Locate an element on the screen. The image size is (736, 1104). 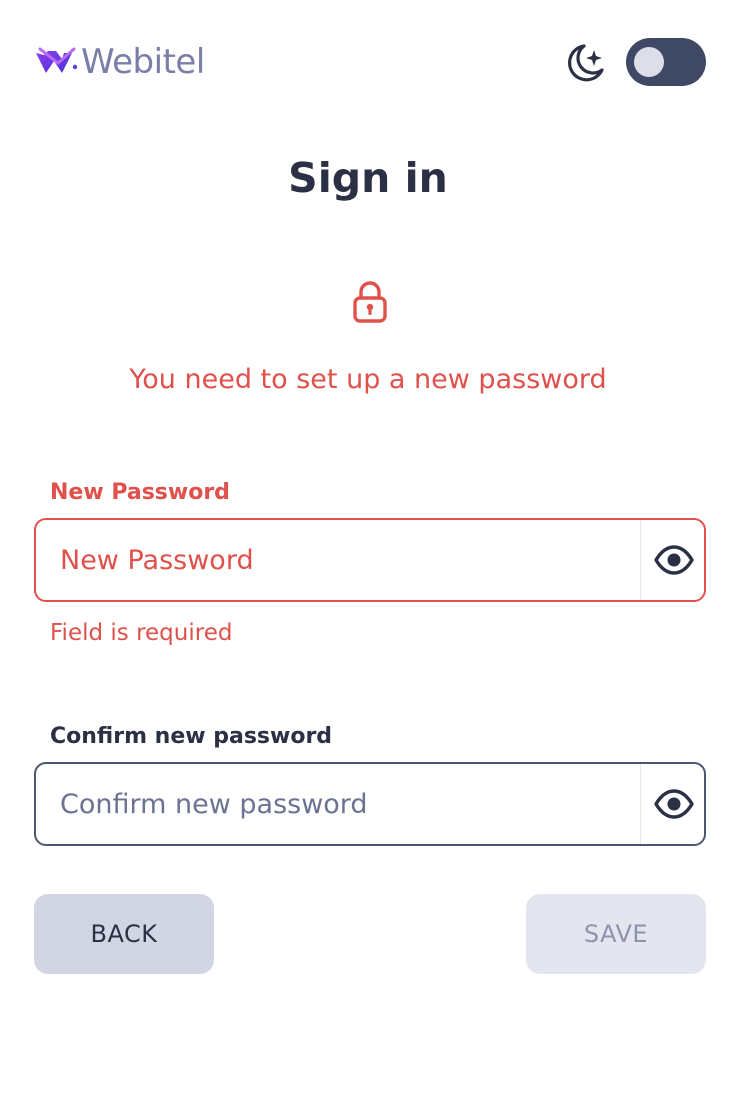
webitel-logo: Webitel is located at coordinates (119, 62).